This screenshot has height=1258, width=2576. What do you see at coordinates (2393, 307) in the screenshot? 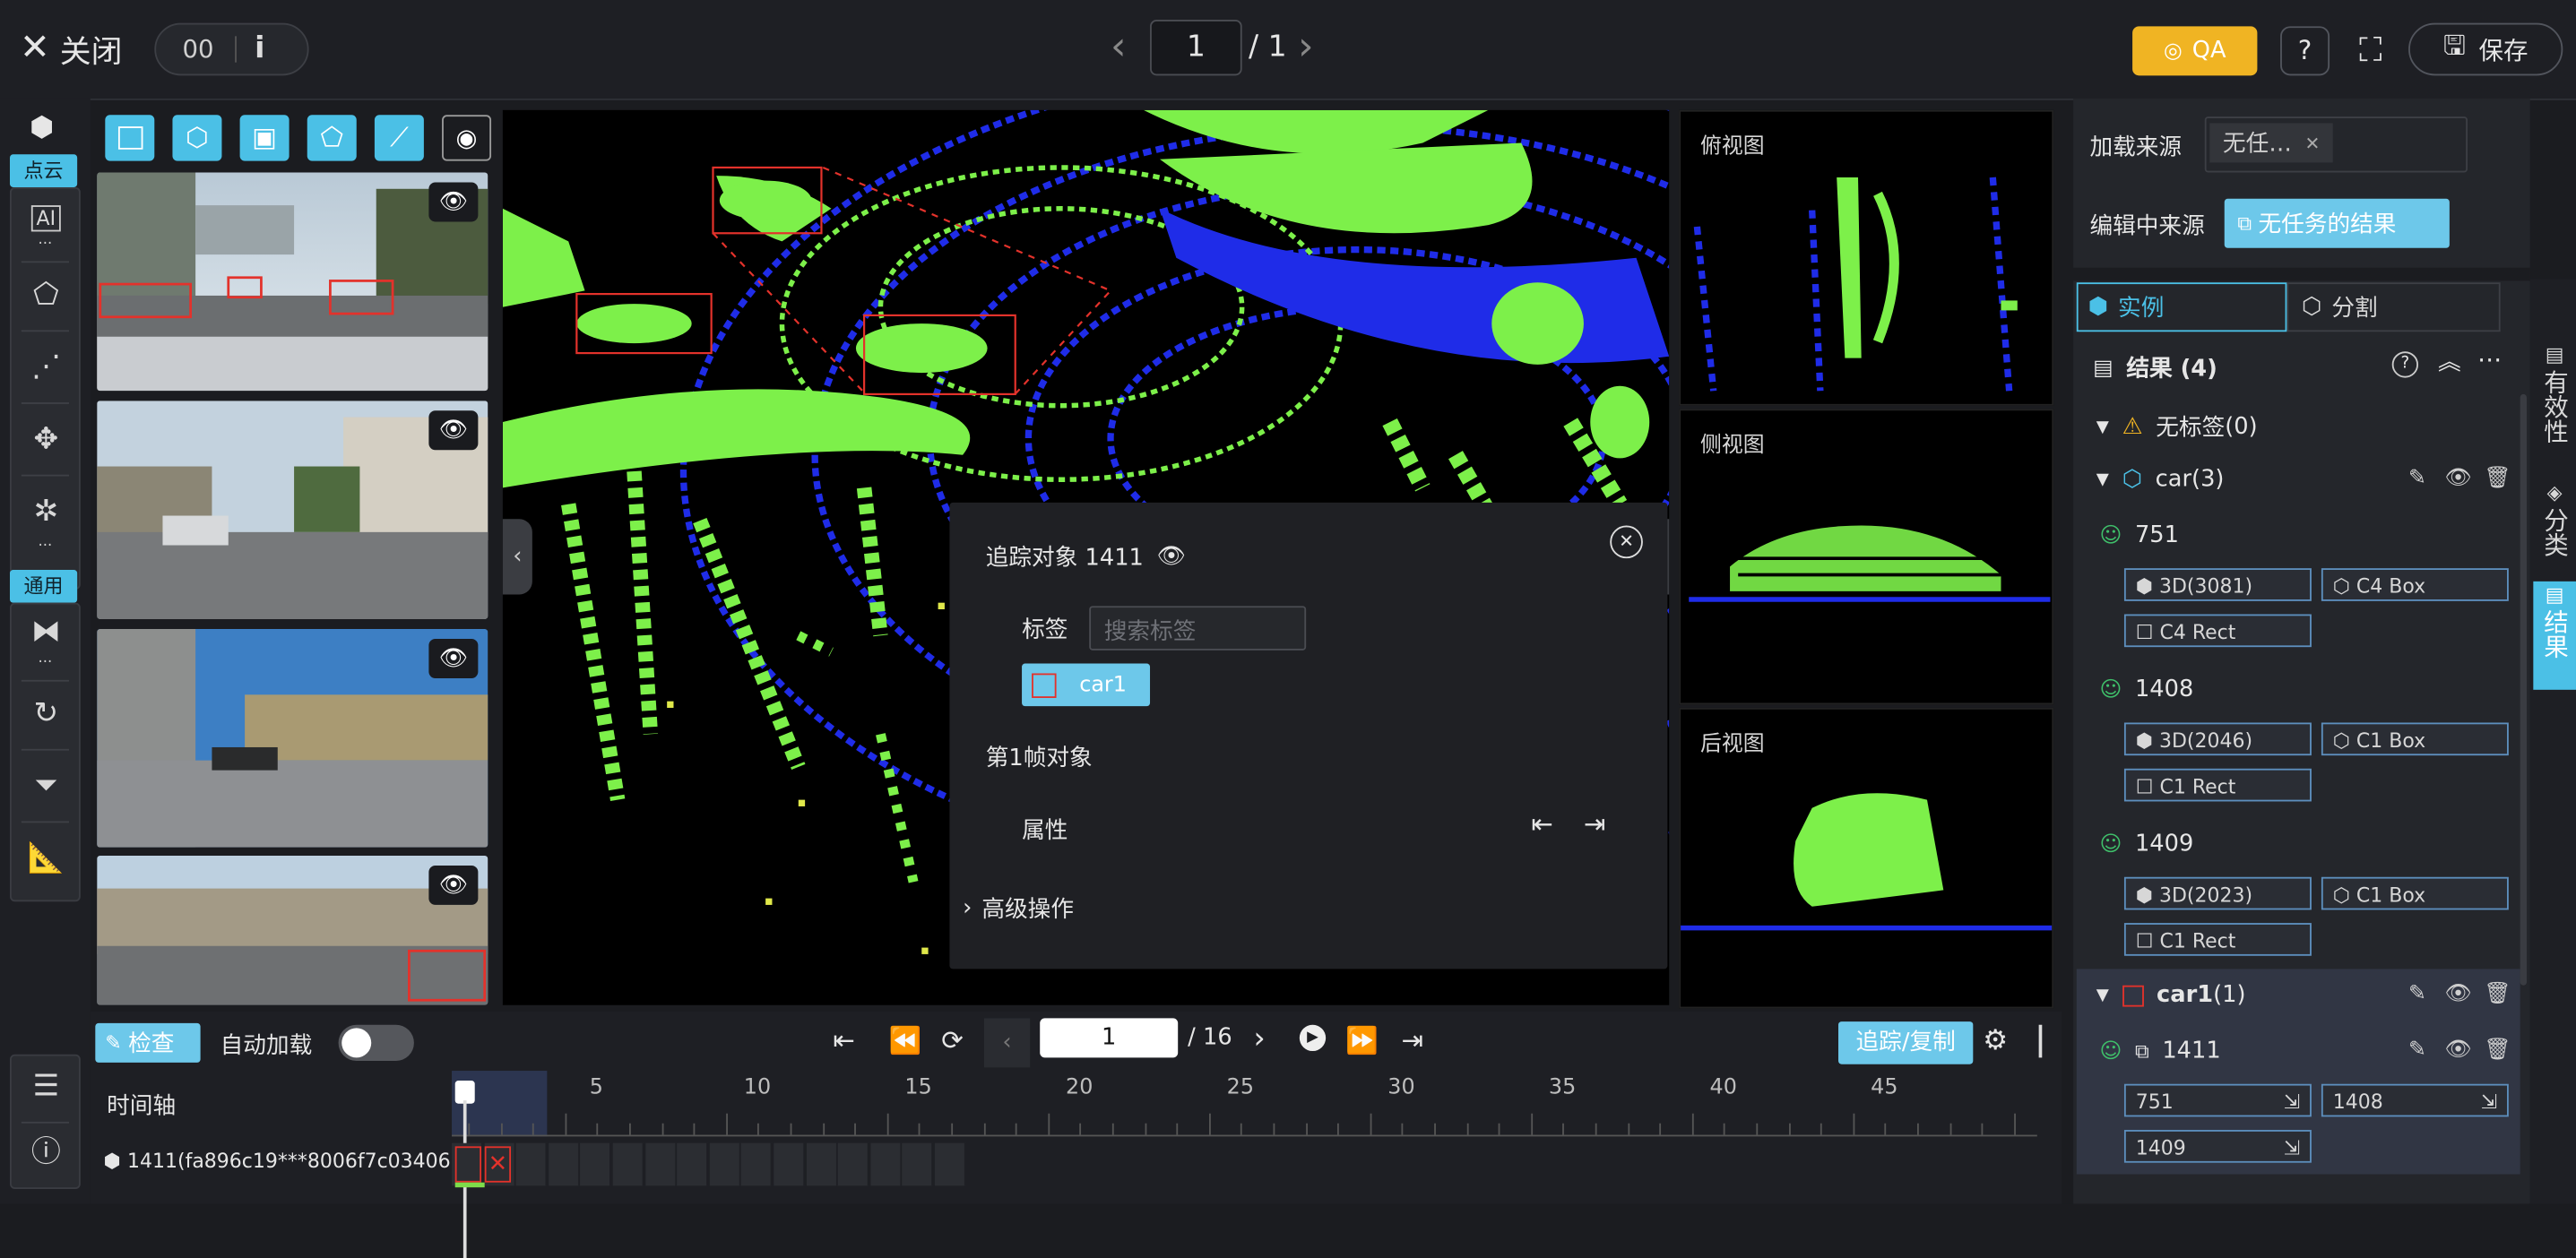
I see `tab-segment: ⬡ 分割` at bounding box center [2393, 307].